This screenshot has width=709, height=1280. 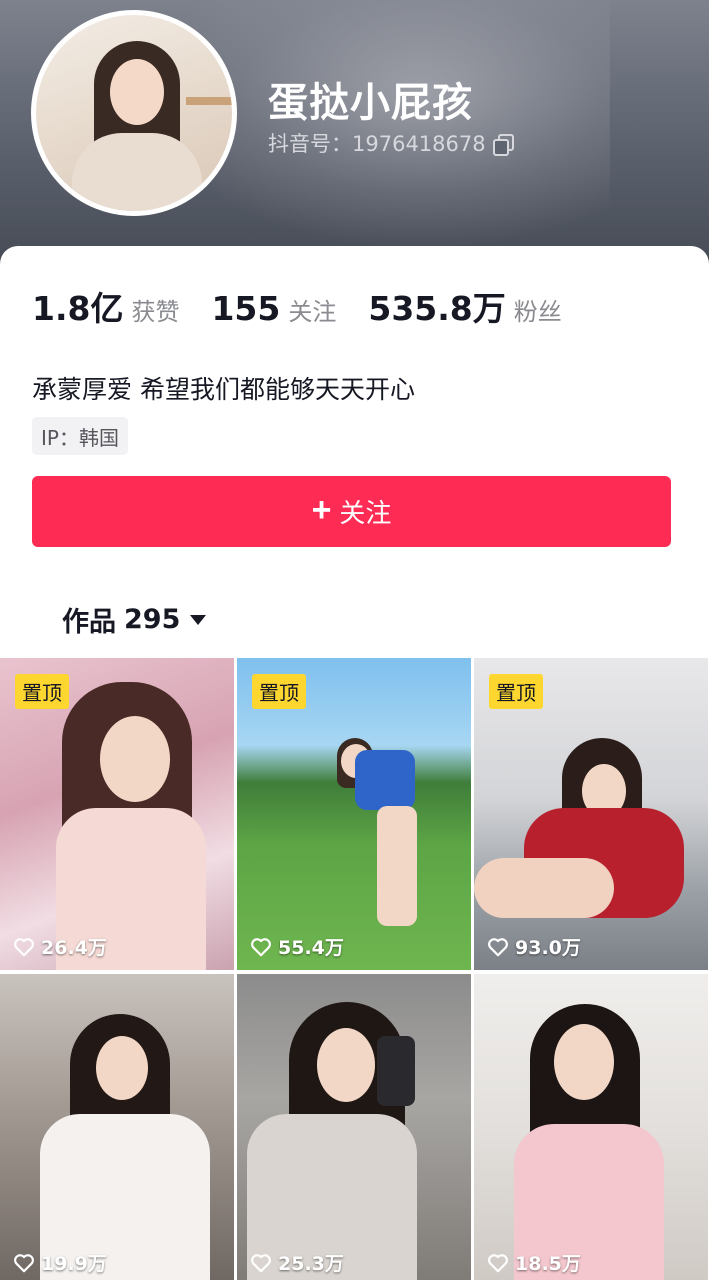 I want to click on stat-likes: 1.8亿 获赞, so click(x=105, y=306).